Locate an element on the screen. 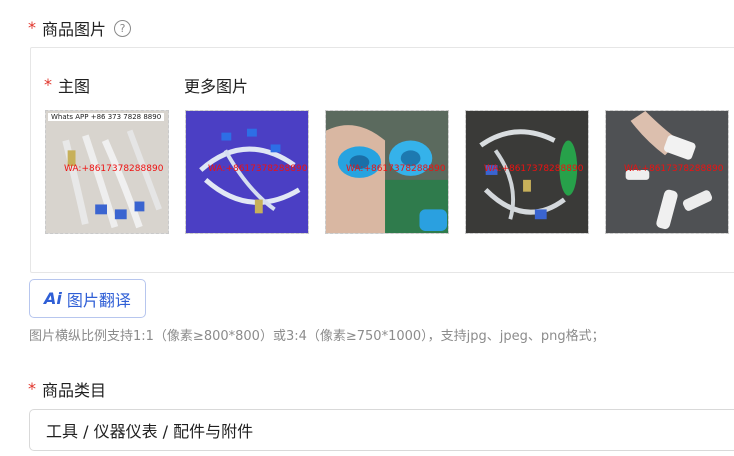  more-images-title: 更多图片 is located at coordinates (216, 86).